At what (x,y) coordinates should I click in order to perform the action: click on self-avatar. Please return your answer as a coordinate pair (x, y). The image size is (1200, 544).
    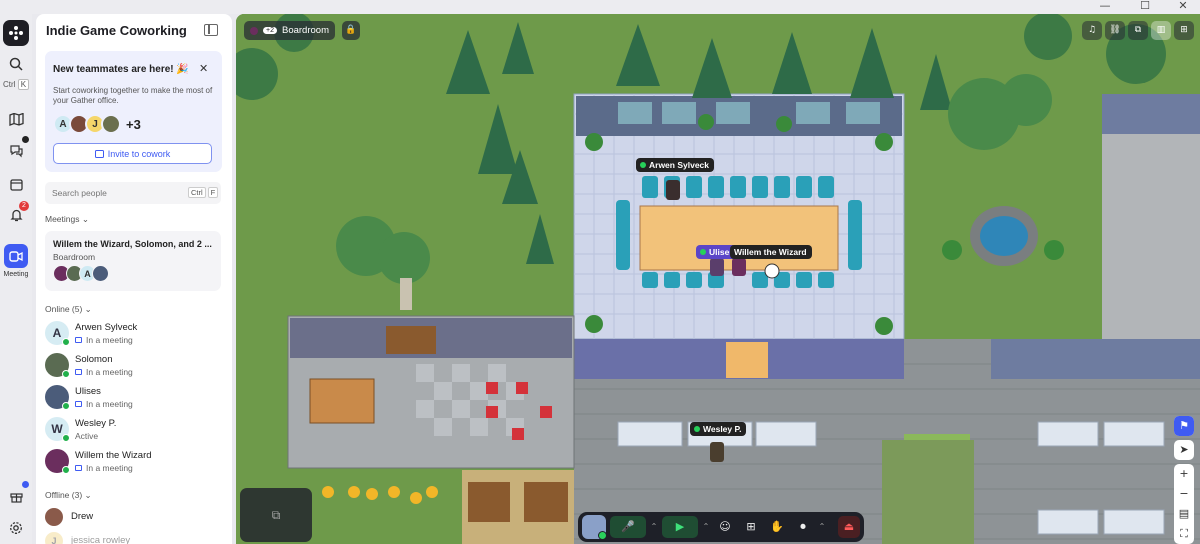
    Looking at the image, I should click on (594, 527).